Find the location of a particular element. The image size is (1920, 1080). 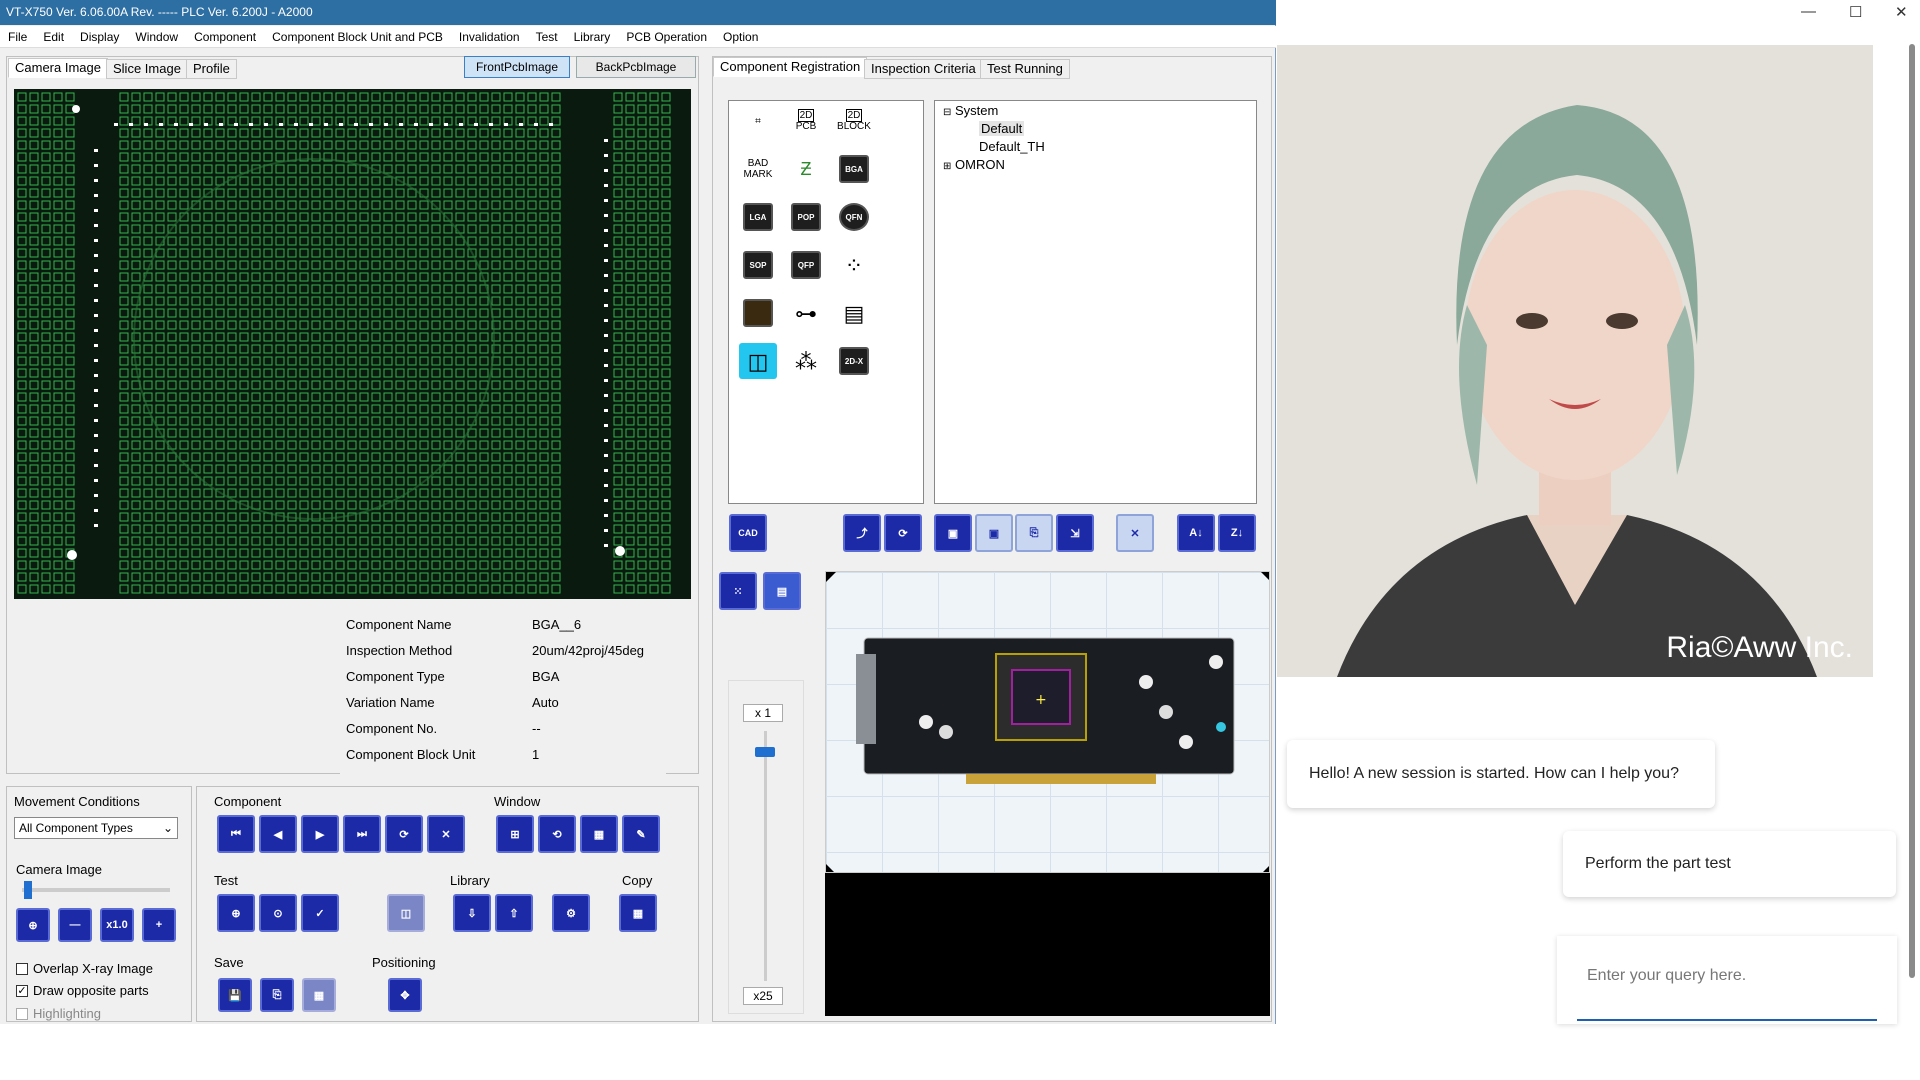

chip-component-icon is located at coordinates (758, 313).